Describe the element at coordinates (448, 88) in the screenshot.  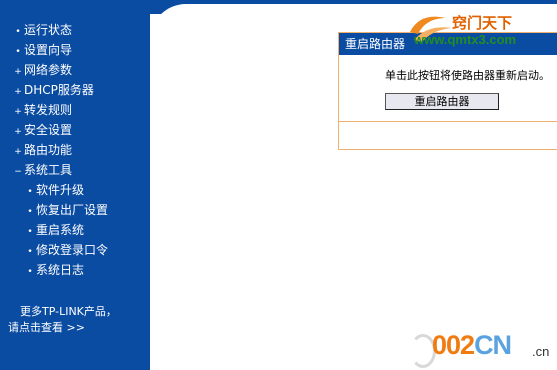
I see `panel-body: 单击此按钮将使路由器重新启动。 重启路由器` at that location.